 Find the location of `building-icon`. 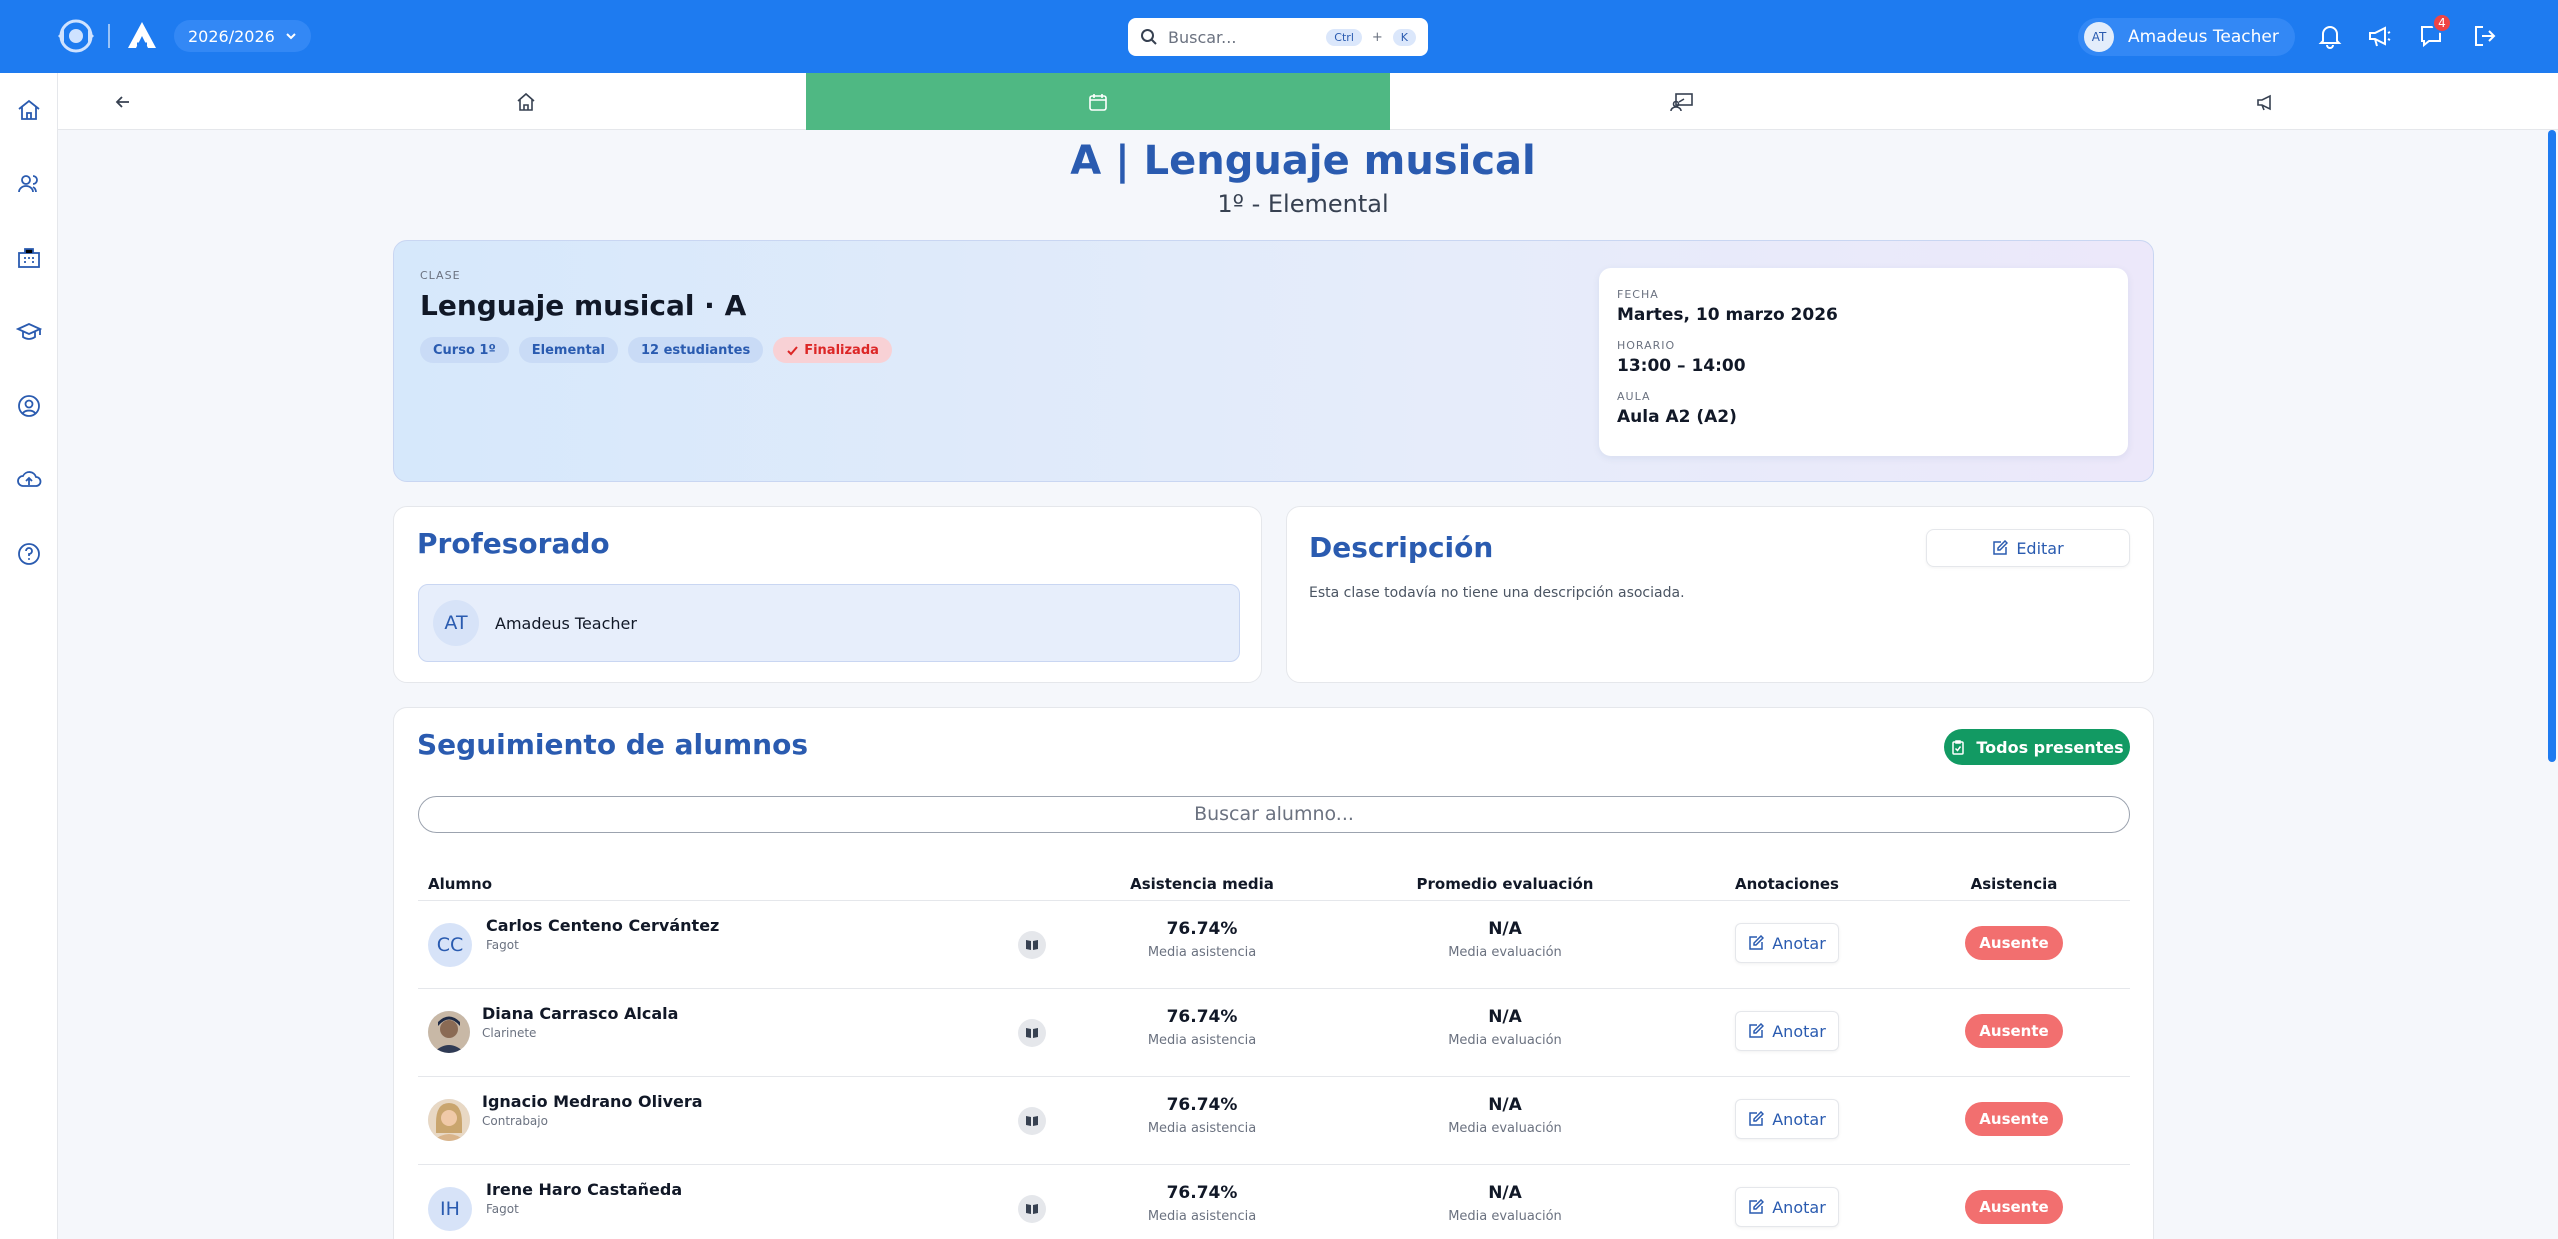

building-icon is located at coordinates (29, 258).